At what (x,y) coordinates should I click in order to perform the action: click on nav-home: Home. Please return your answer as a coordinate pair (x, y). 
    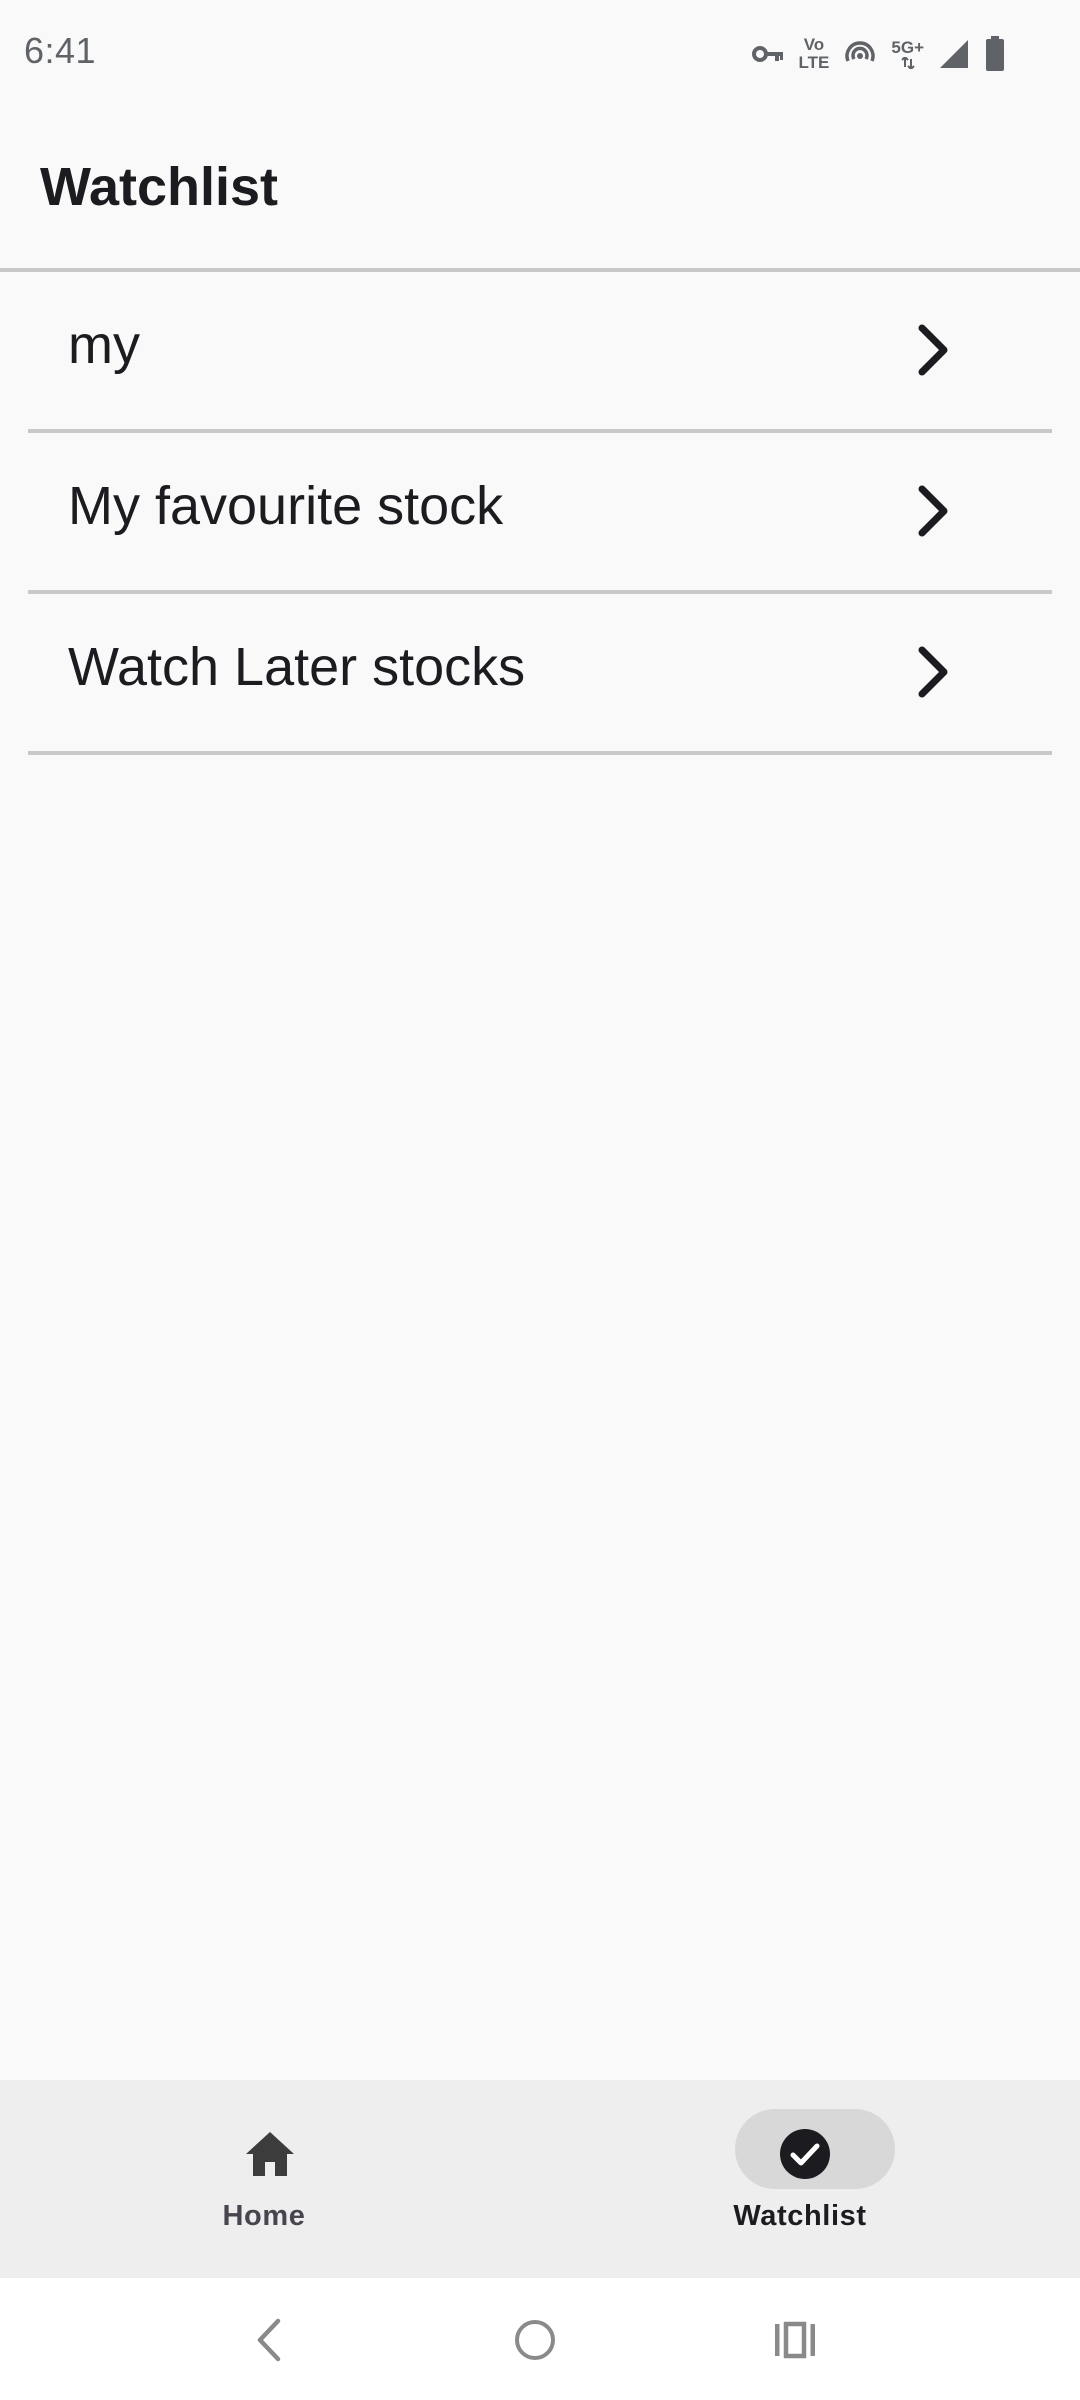
    Looking at the image, I should click on (270, 2179).